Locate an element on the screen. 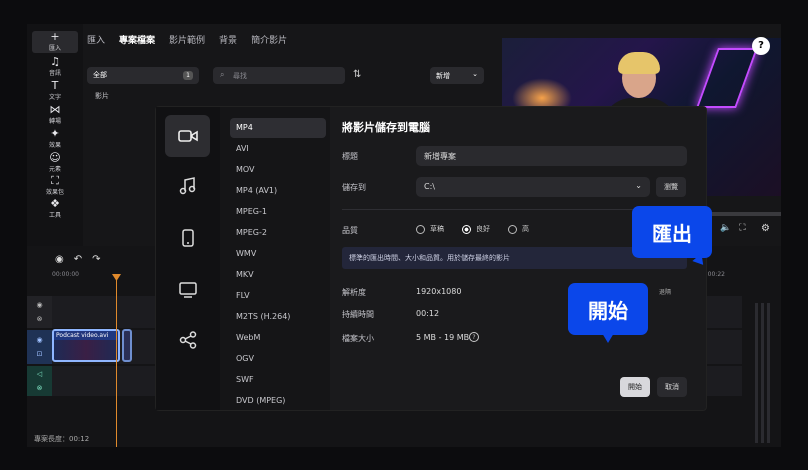  format-ogv: OGV is located at coordinates (278, 359).